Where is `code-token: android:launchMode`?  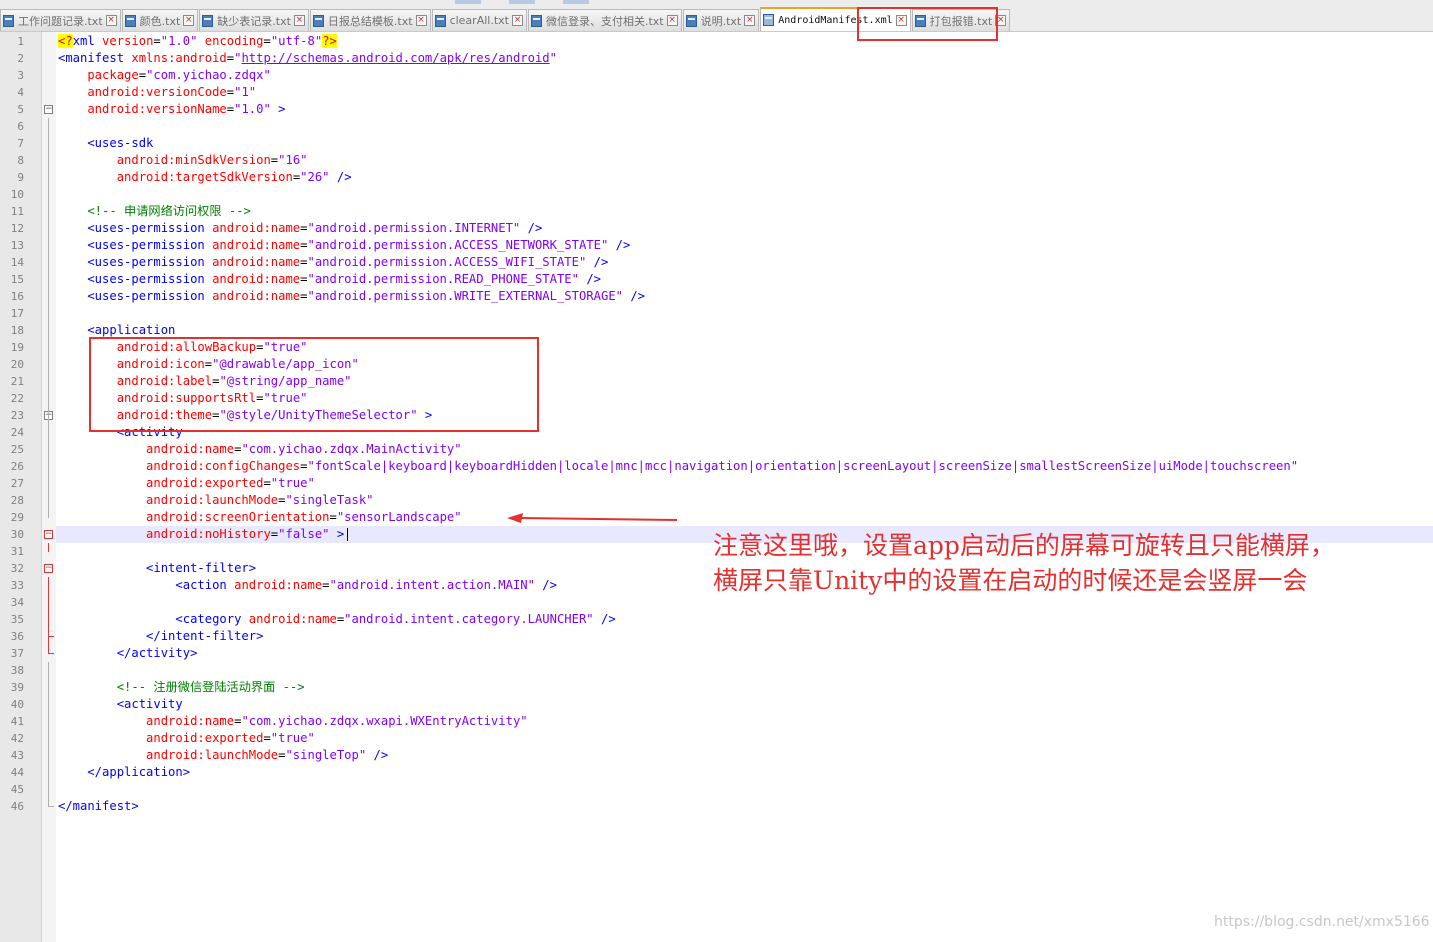
code-token: android:launchMode is located at coordinates (168, 755).